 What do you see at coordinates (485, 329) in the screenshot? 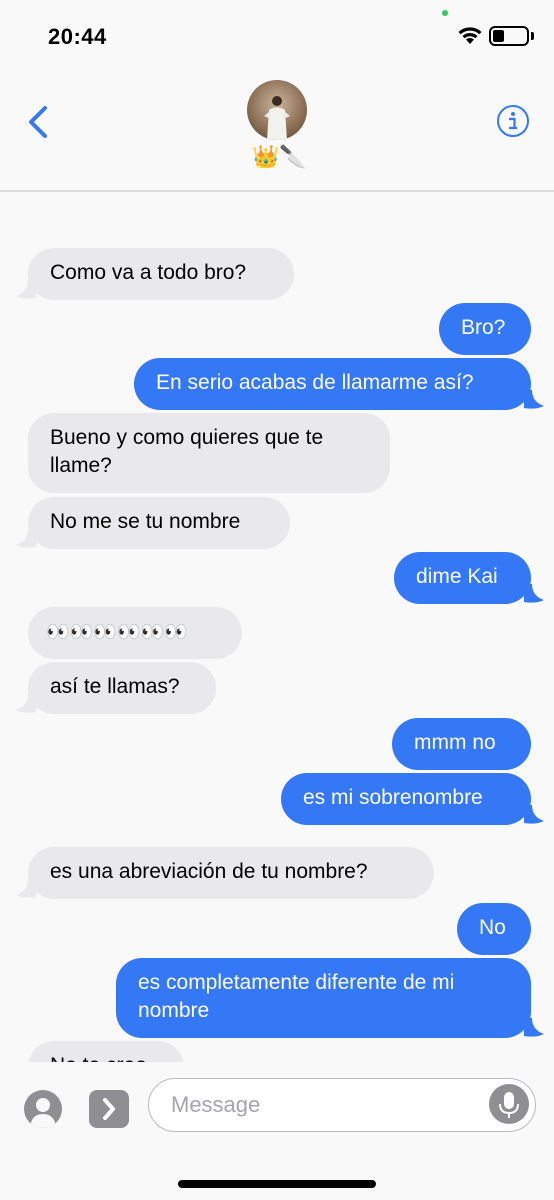
I see `message-bubble-outgoing: Bro?` at bounding box center [485, 329].